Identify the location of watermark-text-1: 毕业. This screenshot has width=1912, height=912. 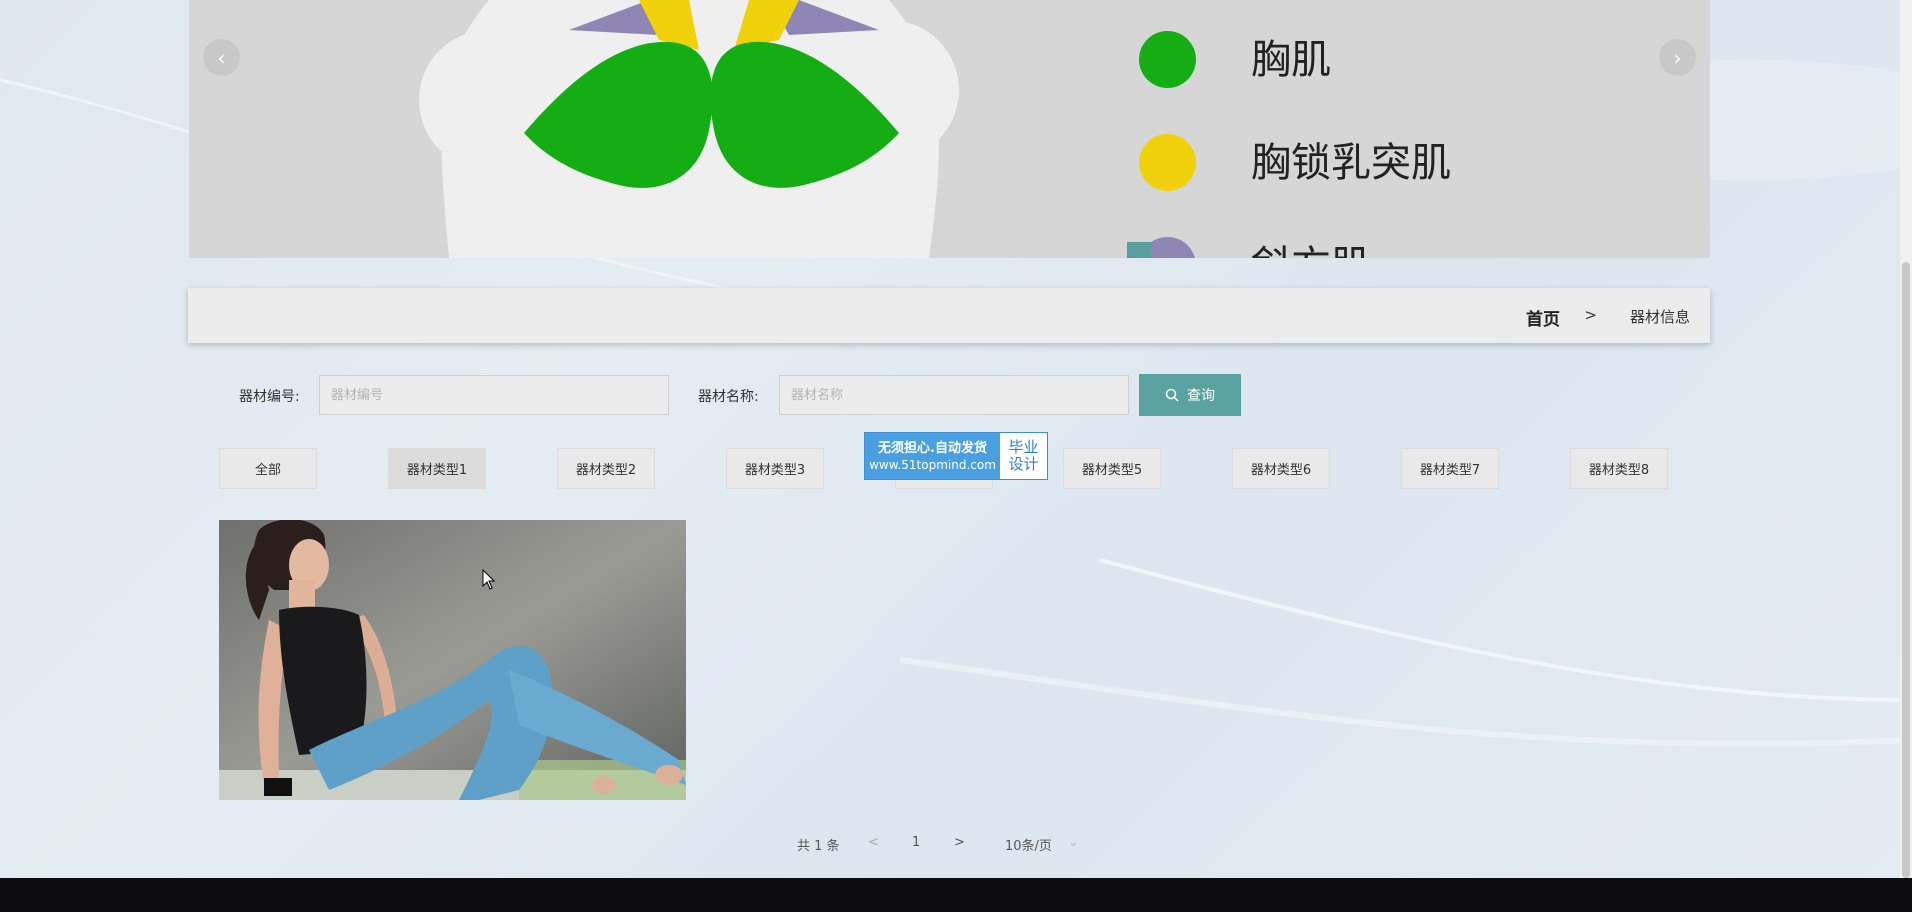
(1023, 447).